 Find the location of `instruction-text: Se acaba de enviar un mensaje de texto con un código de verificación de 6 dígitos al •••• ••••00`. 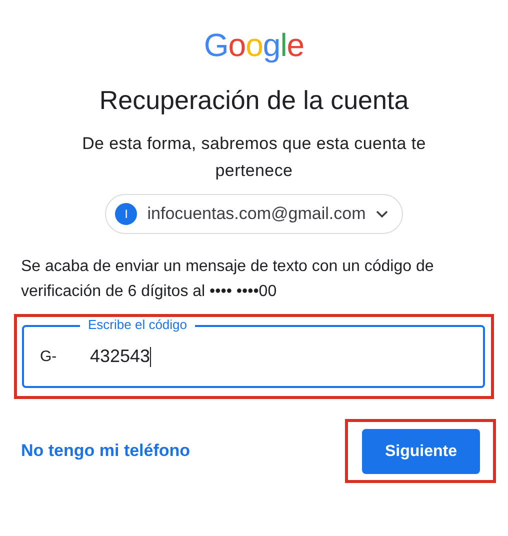

instruction-text: Se acaba de enviar un mensaje de texto con un código de verificación de 6 dígitos al •••• ••••00 is located at coordinates (227, 279).